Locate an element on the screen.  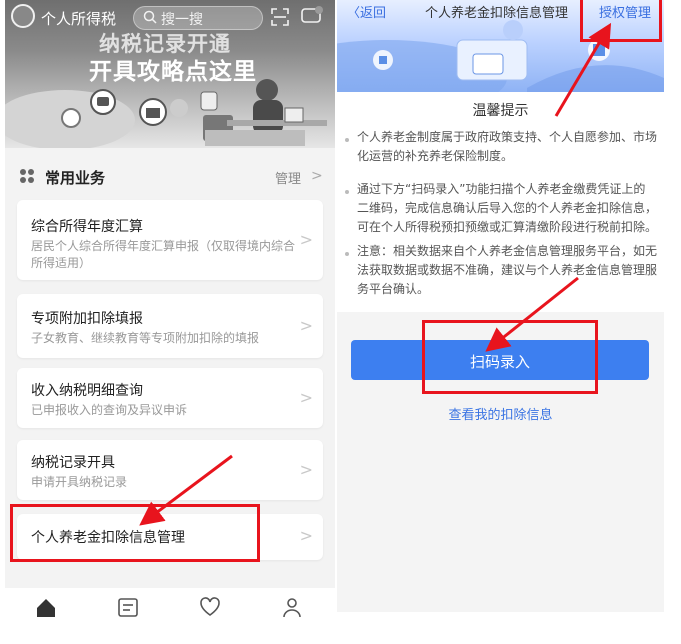
section-title: 常用业务 is located at coordinates (75, 178).